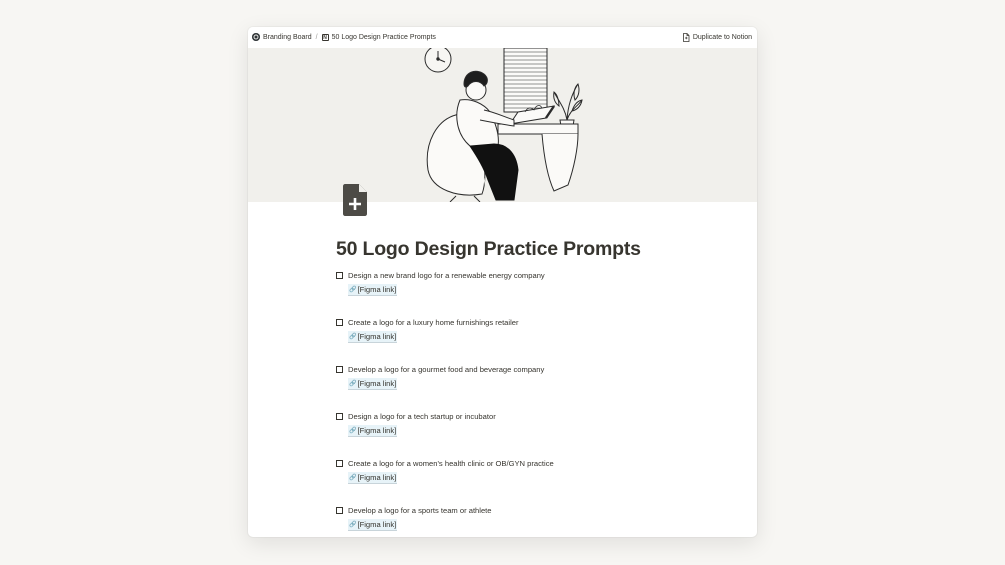 This screenshot has height=565, width=1005. What do you see at coordinates (256, 37) in the screenshot?
I see `workspace-avatar` at bounding box center [256, 37].